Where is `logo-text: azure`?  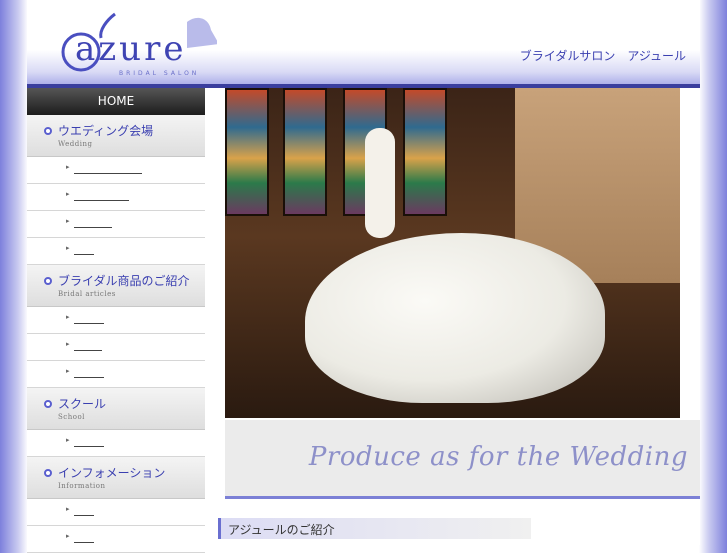 logo-text: azure is located at coordinates (131, 49).